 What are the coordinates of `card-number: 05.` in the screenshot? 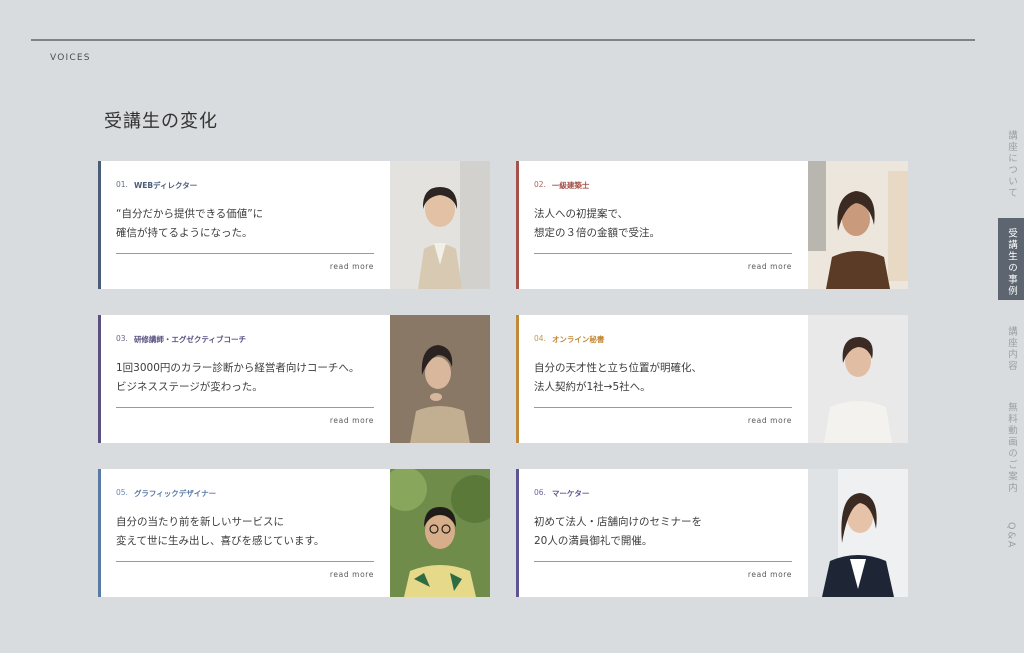 It's located at (122, 492).